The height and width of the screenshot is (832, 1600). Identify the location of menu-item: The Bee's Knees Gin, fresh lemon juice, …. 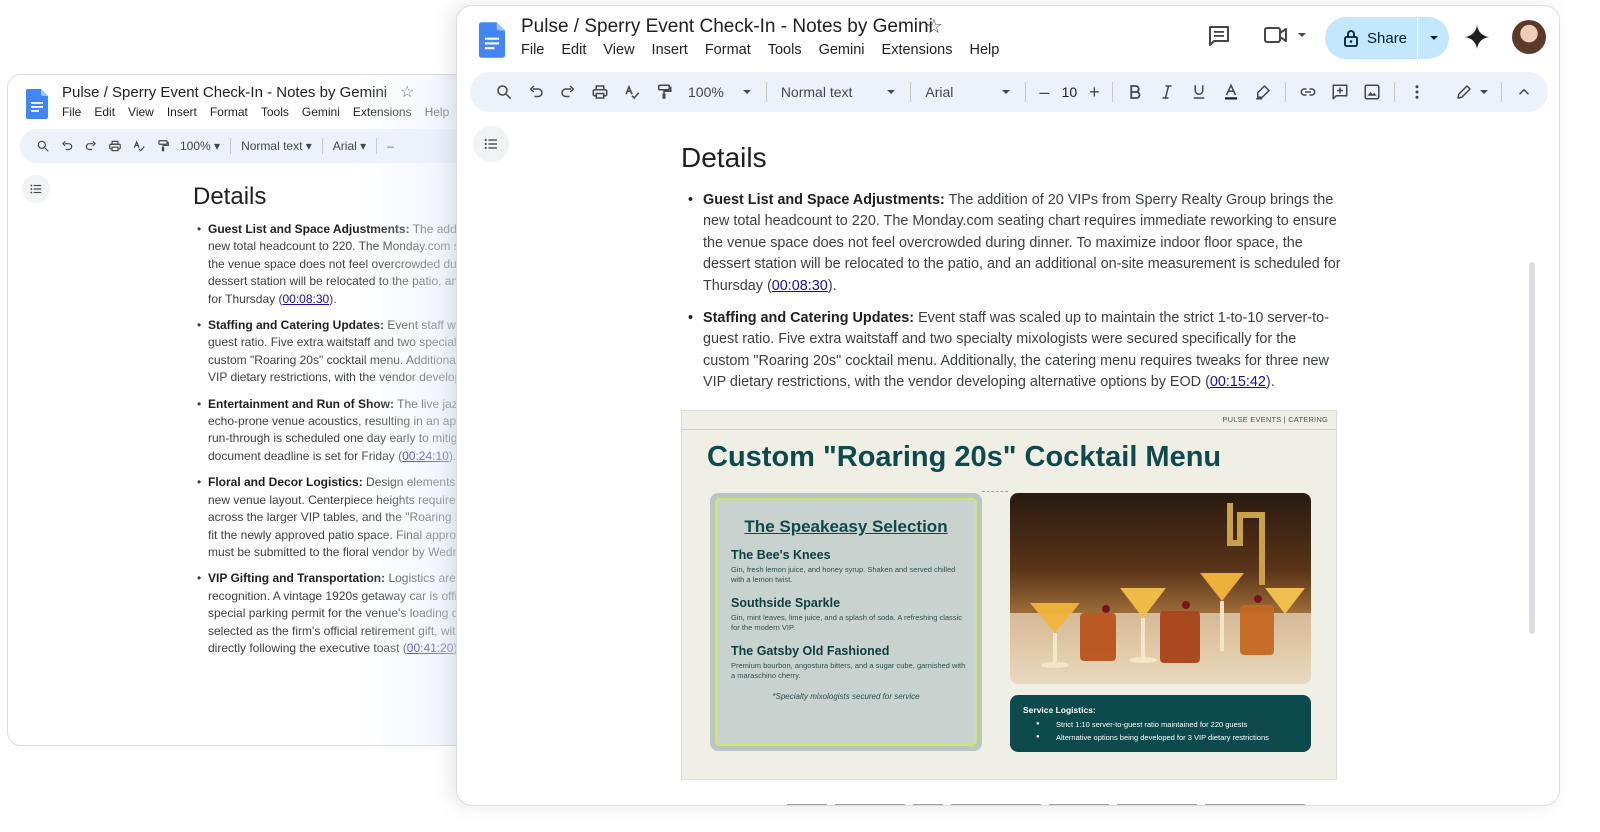
(843, 566).